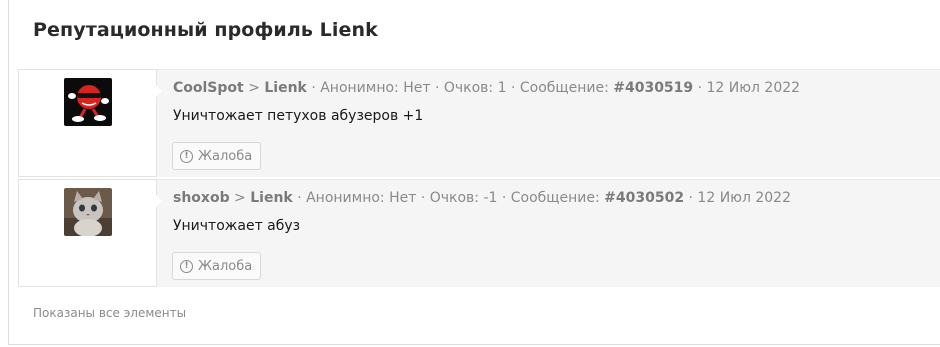  Describe the element at coordinates (451, 198) in the screenshot. I see `meta-details: · Анонимно: Нет · Очков: -1 · Сообщение:` at that location.